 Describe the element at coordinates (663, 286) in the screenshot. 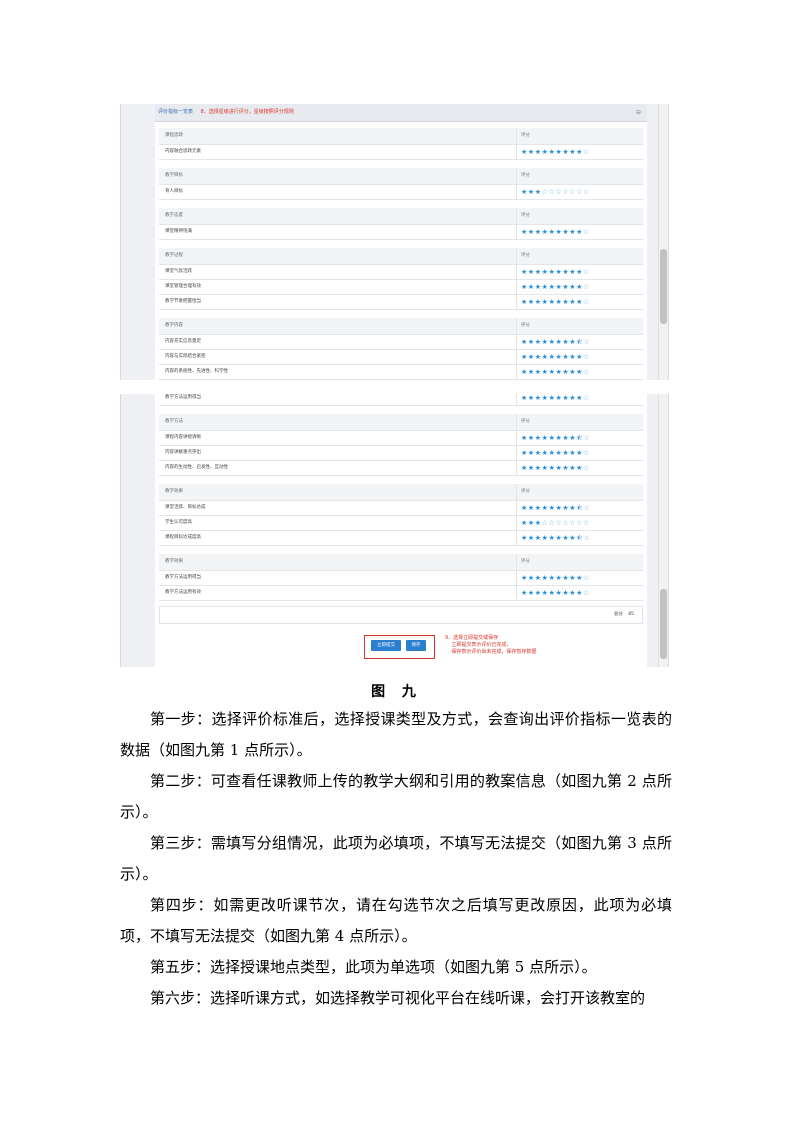

I see `scrollbar-thumb` at that location.